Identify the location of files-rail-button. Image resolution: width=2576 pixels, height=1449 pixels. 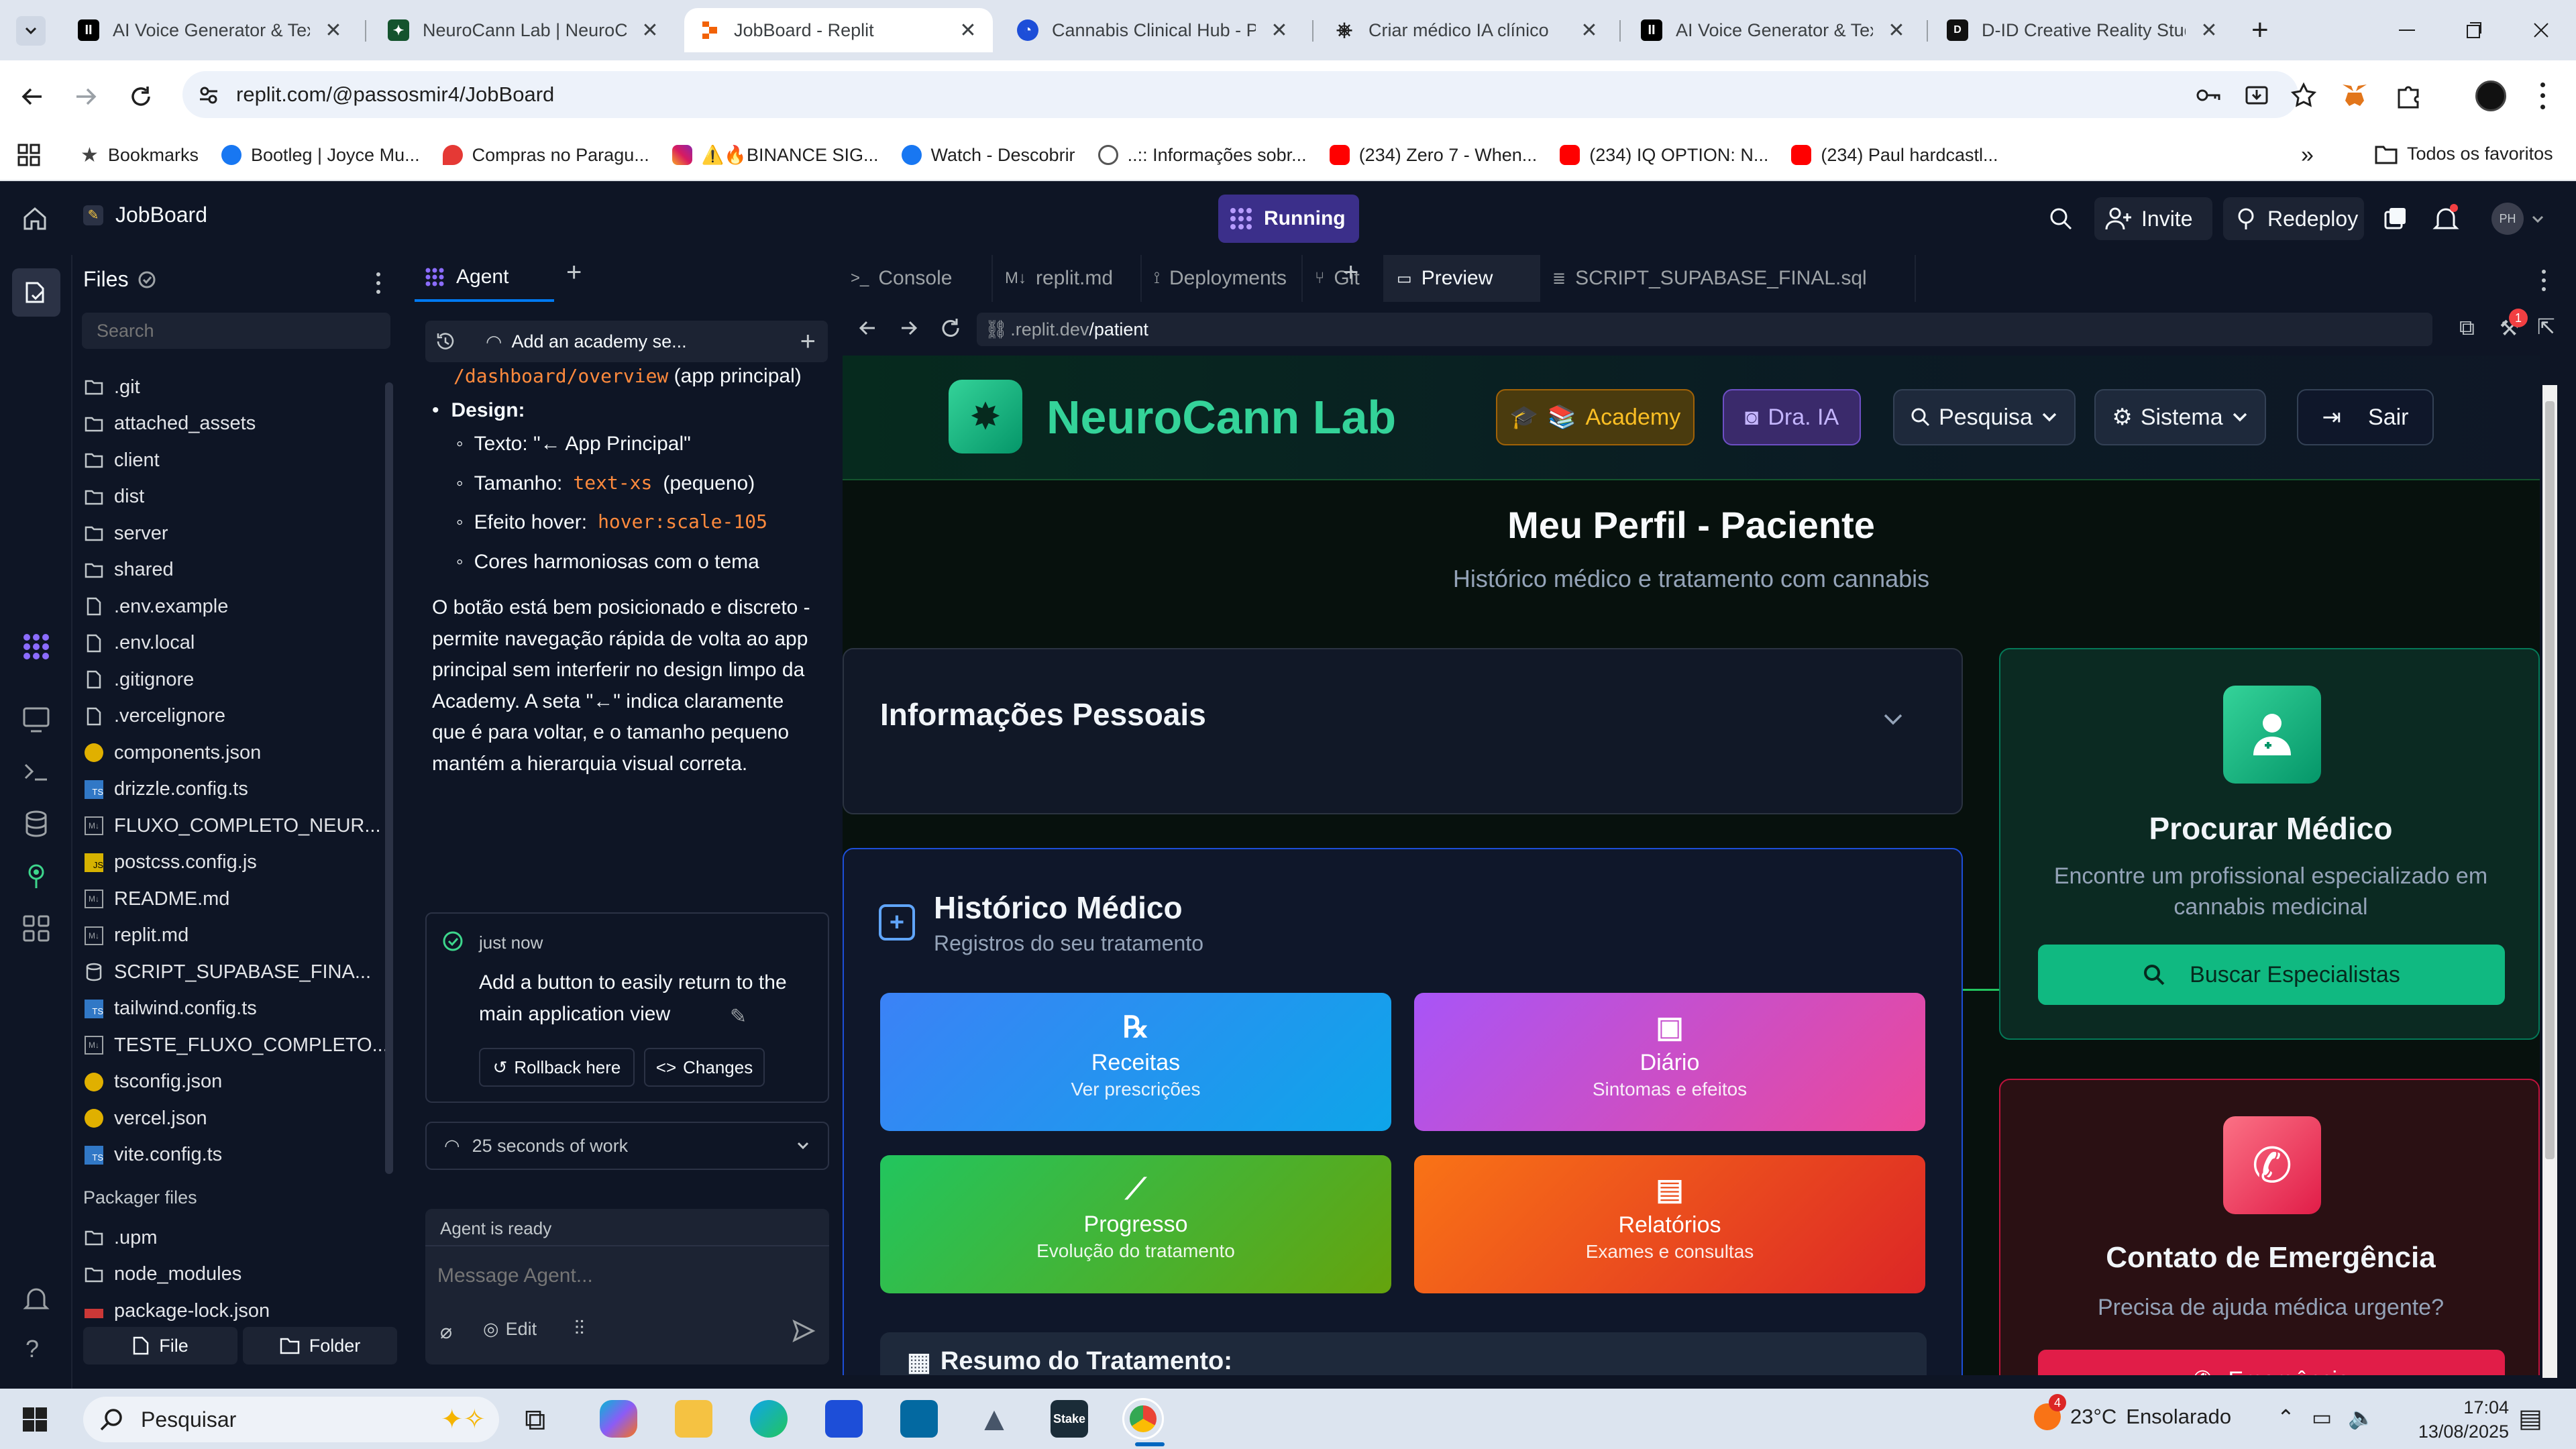
(36, 292).